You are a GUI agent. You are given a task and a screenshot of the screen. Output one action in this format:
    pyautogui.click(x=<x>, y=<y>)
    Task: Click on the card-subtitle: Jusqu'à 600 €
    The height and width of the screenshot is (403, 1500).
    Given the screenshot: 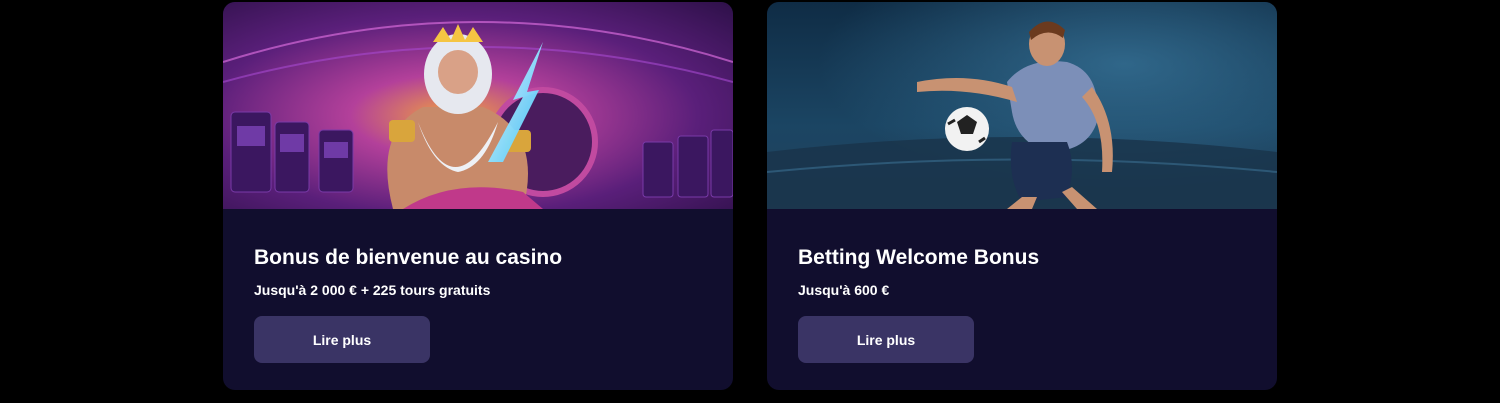 What is the action you would take?
    pyautogui.click(x=844, y=290)
    